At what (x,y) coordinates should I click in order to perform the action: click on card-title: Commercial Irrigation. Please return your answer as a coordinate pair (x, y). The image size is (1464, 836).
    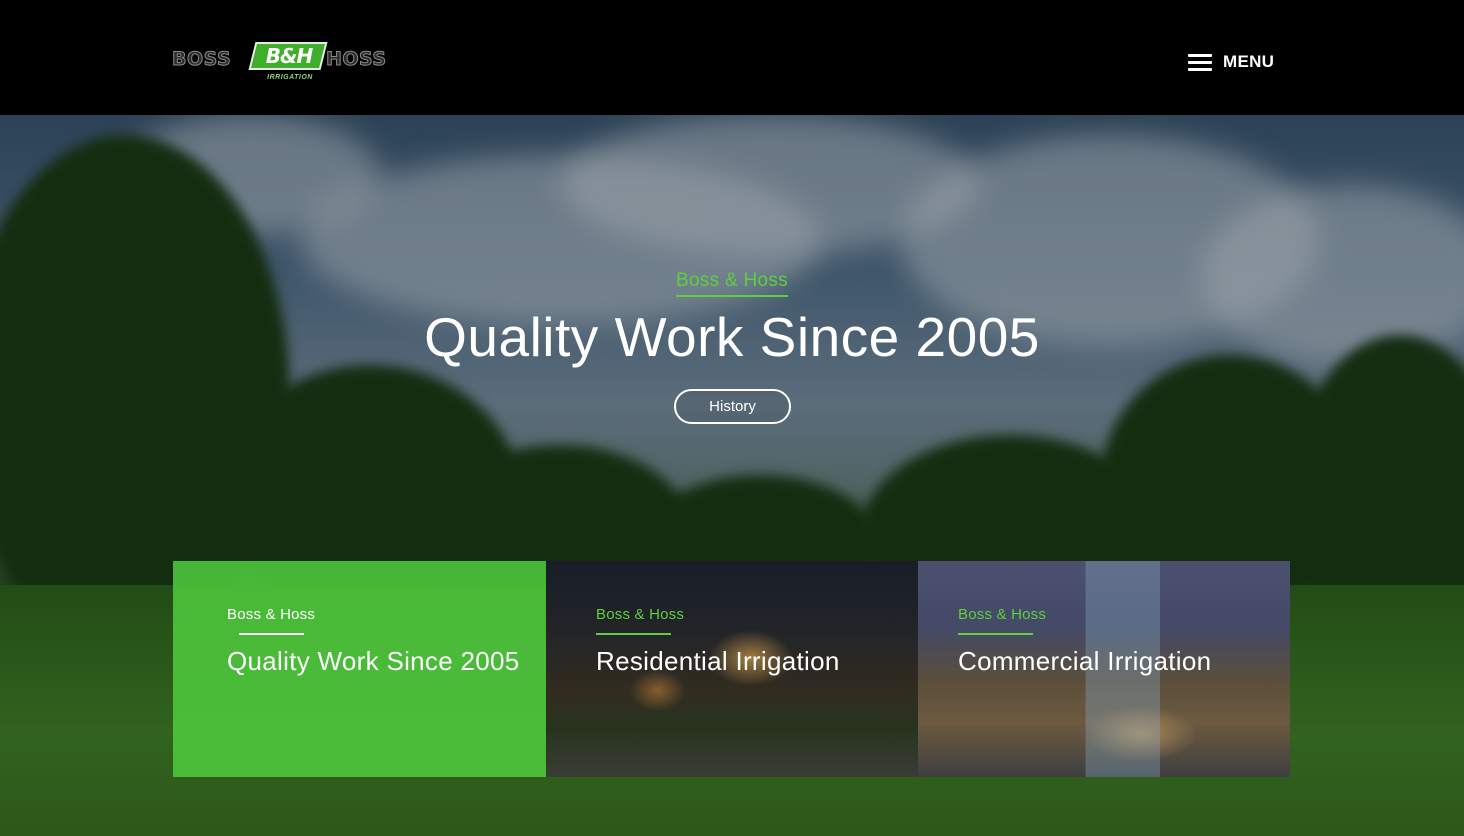
    Looking at the image, I should click on (1085, 661).